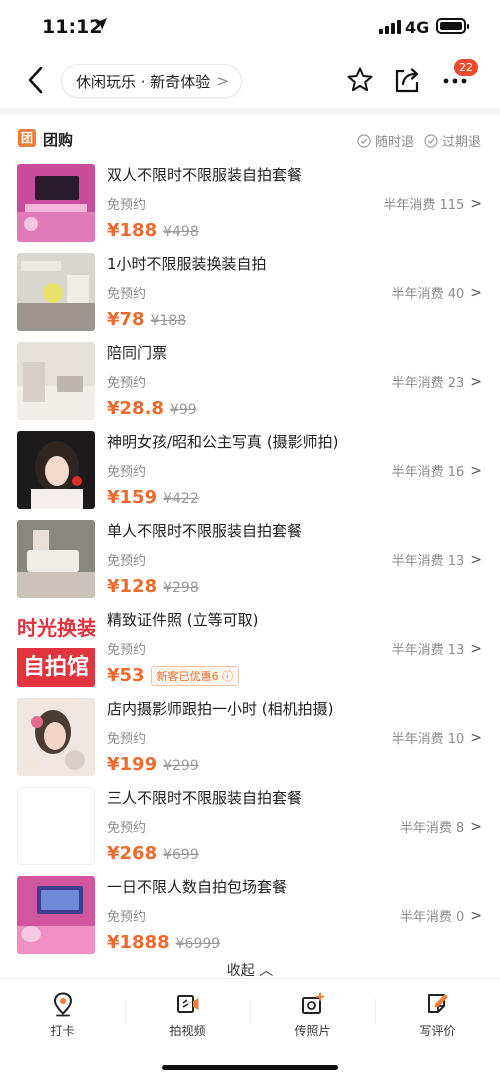 The width and height of the screenshot is (500, 1081). What do you see at coordinates (462, 142) in the screenshot?
I see `tag-label: 过期退` at bounding box center [462, 142].